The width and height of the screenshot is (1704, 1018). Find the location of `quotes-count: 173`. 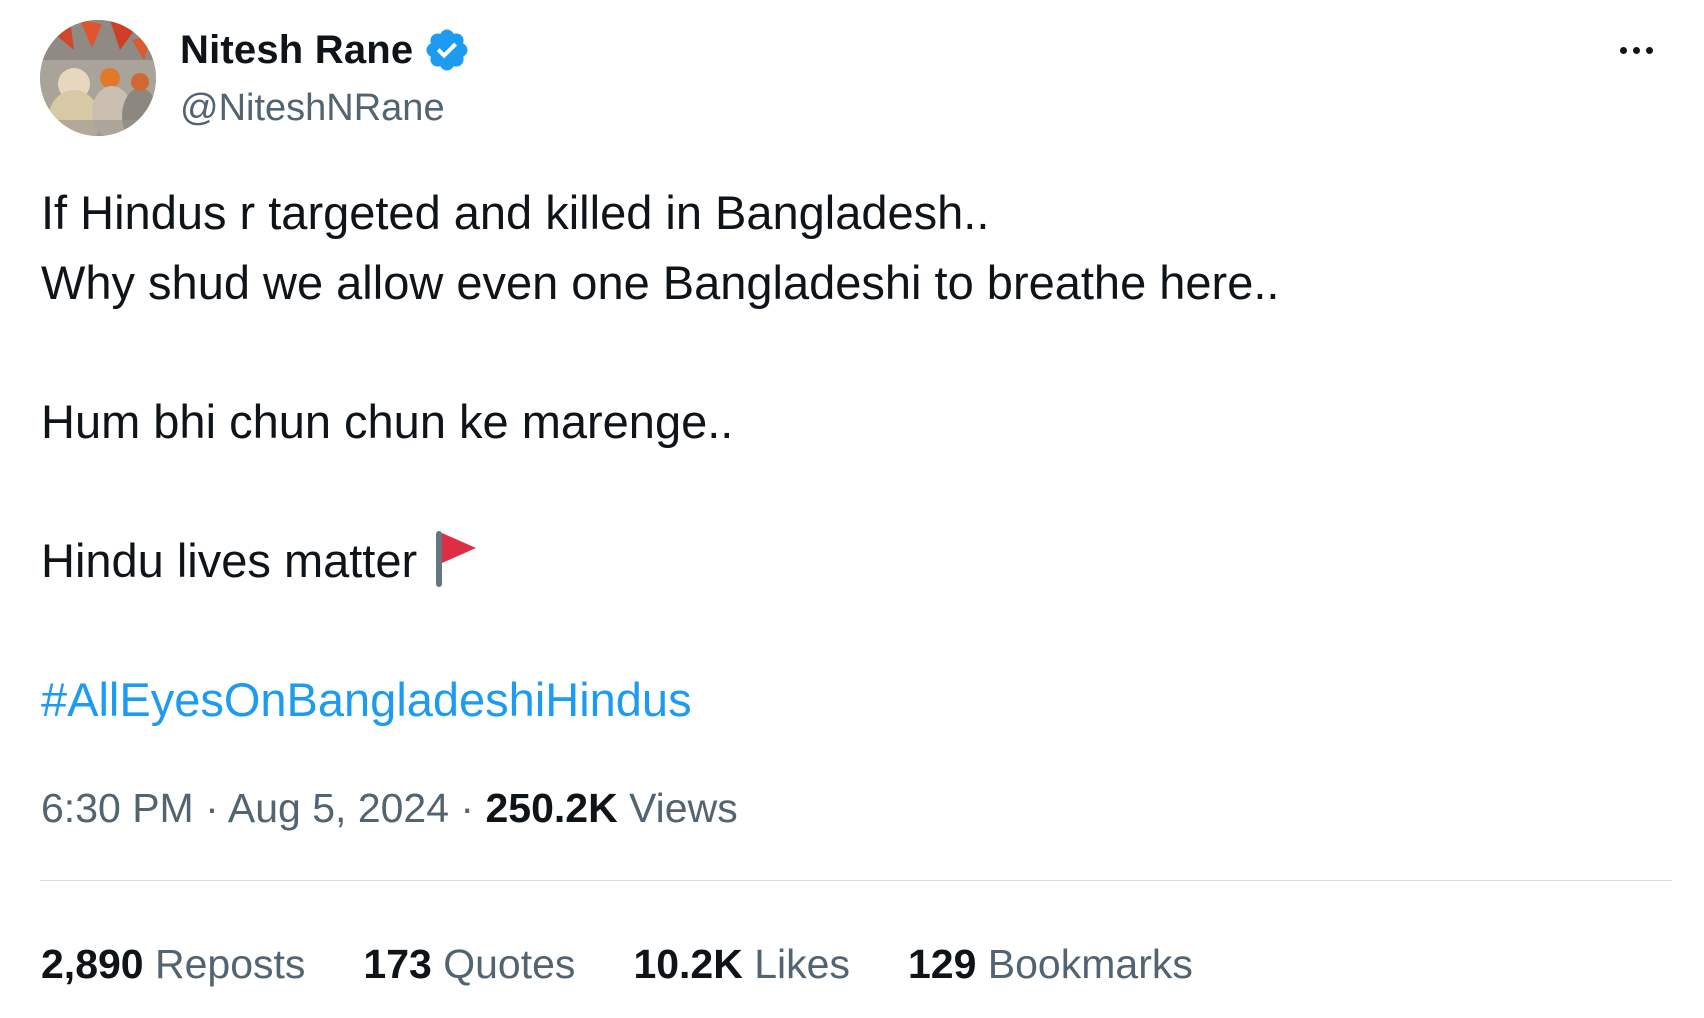

quotes-count: 173 is located at coordinates (397, 964).